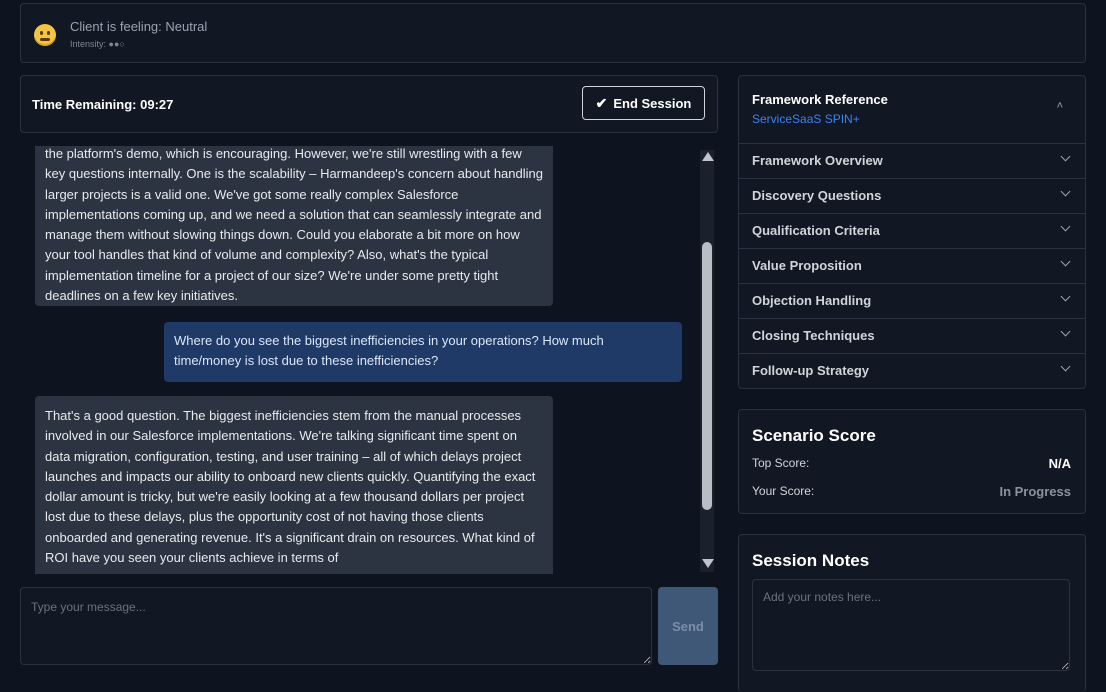 The width and height of the screenshot is (1106, 692). Describe the element at coordinates (97, 44) in the screenshot. I see `mood-intensity: Intensity: ●●○` at that location.